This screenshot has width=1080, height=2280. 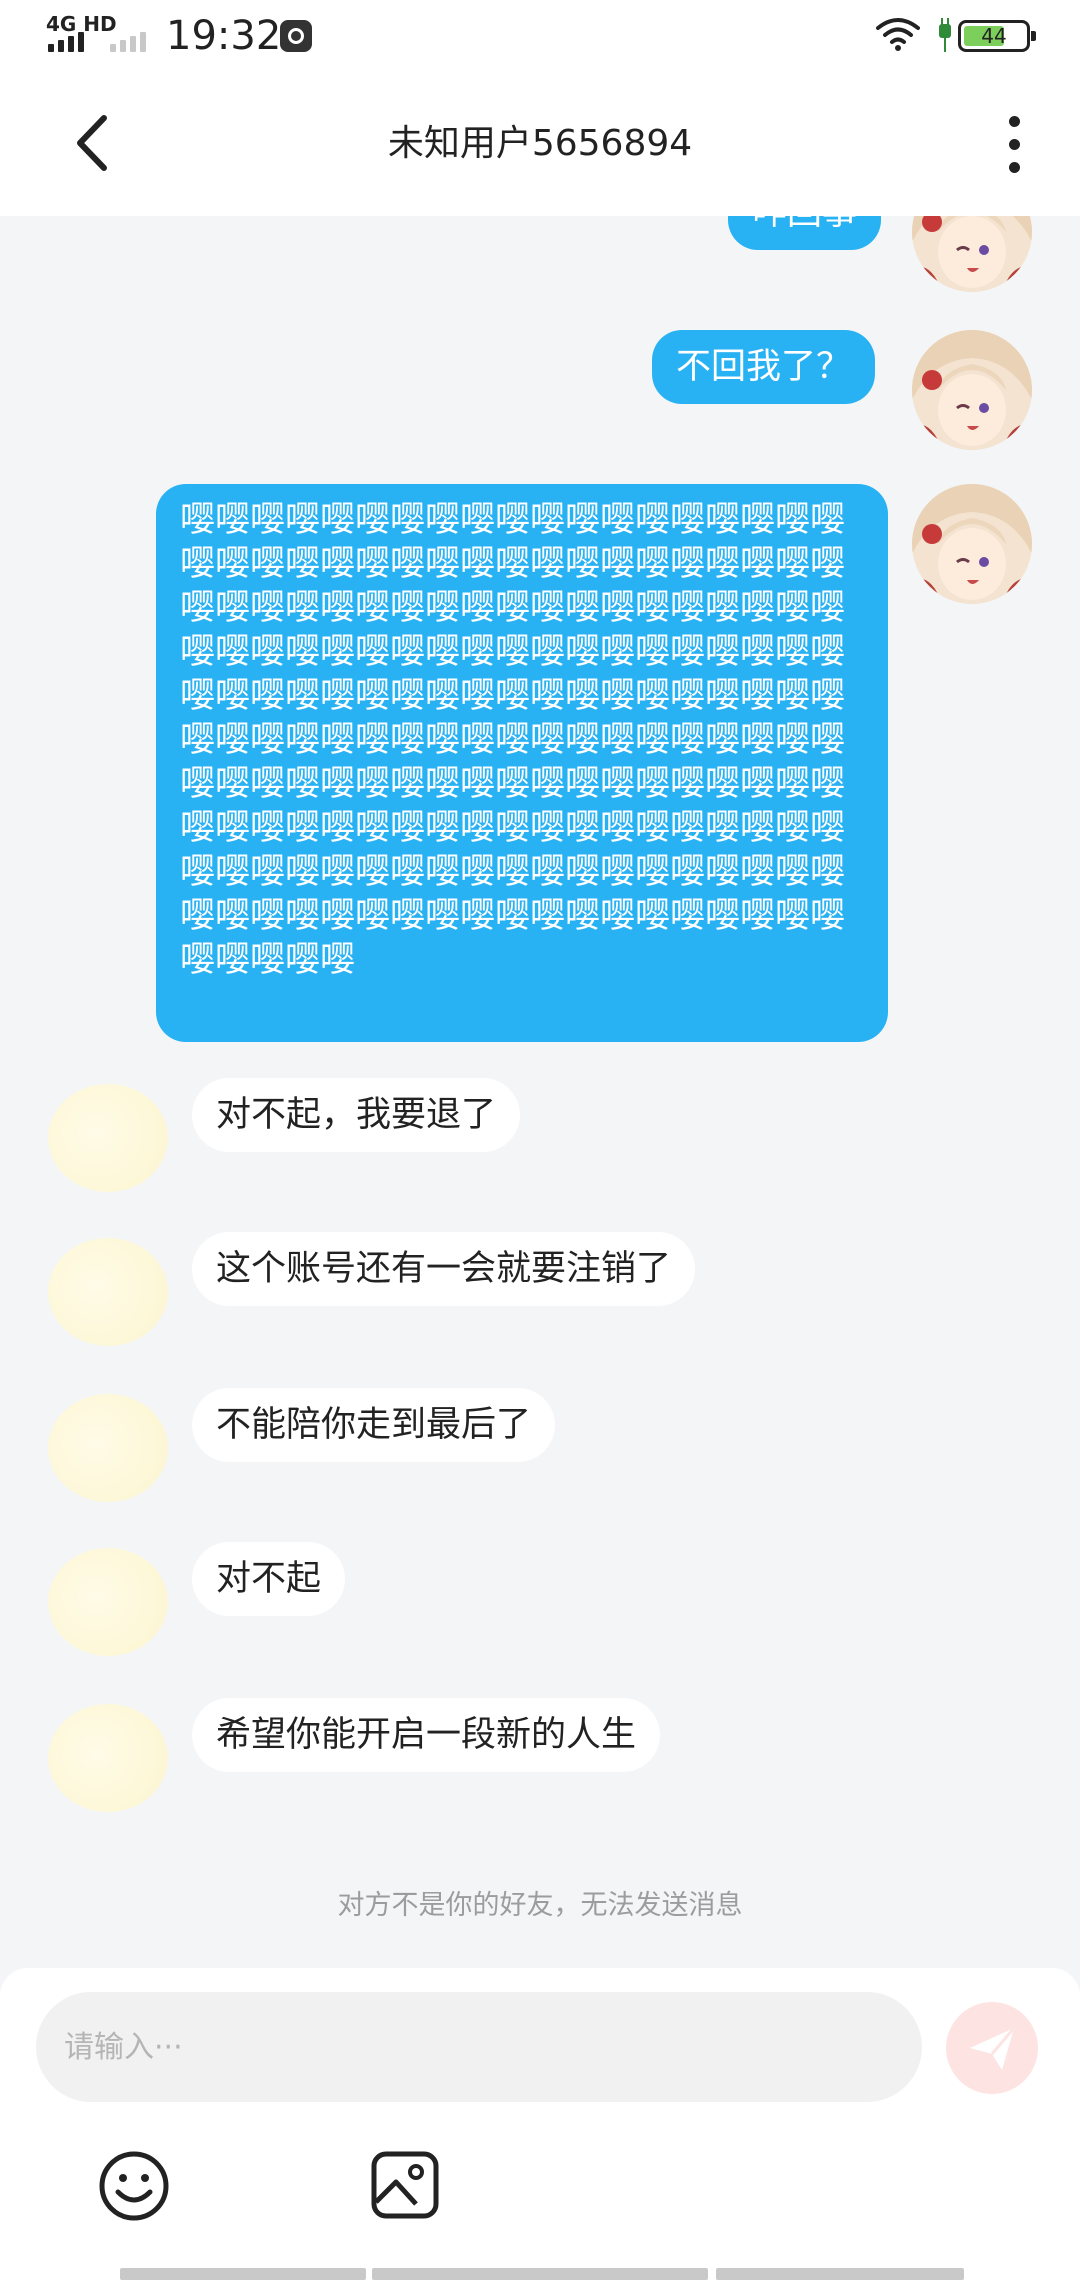 What do you see at coordinates (540, 1905) in the screenshot?
I see `not-friend-notice: 对方不是你的好友，无法发送消息` at bounding box center [540, 1905].